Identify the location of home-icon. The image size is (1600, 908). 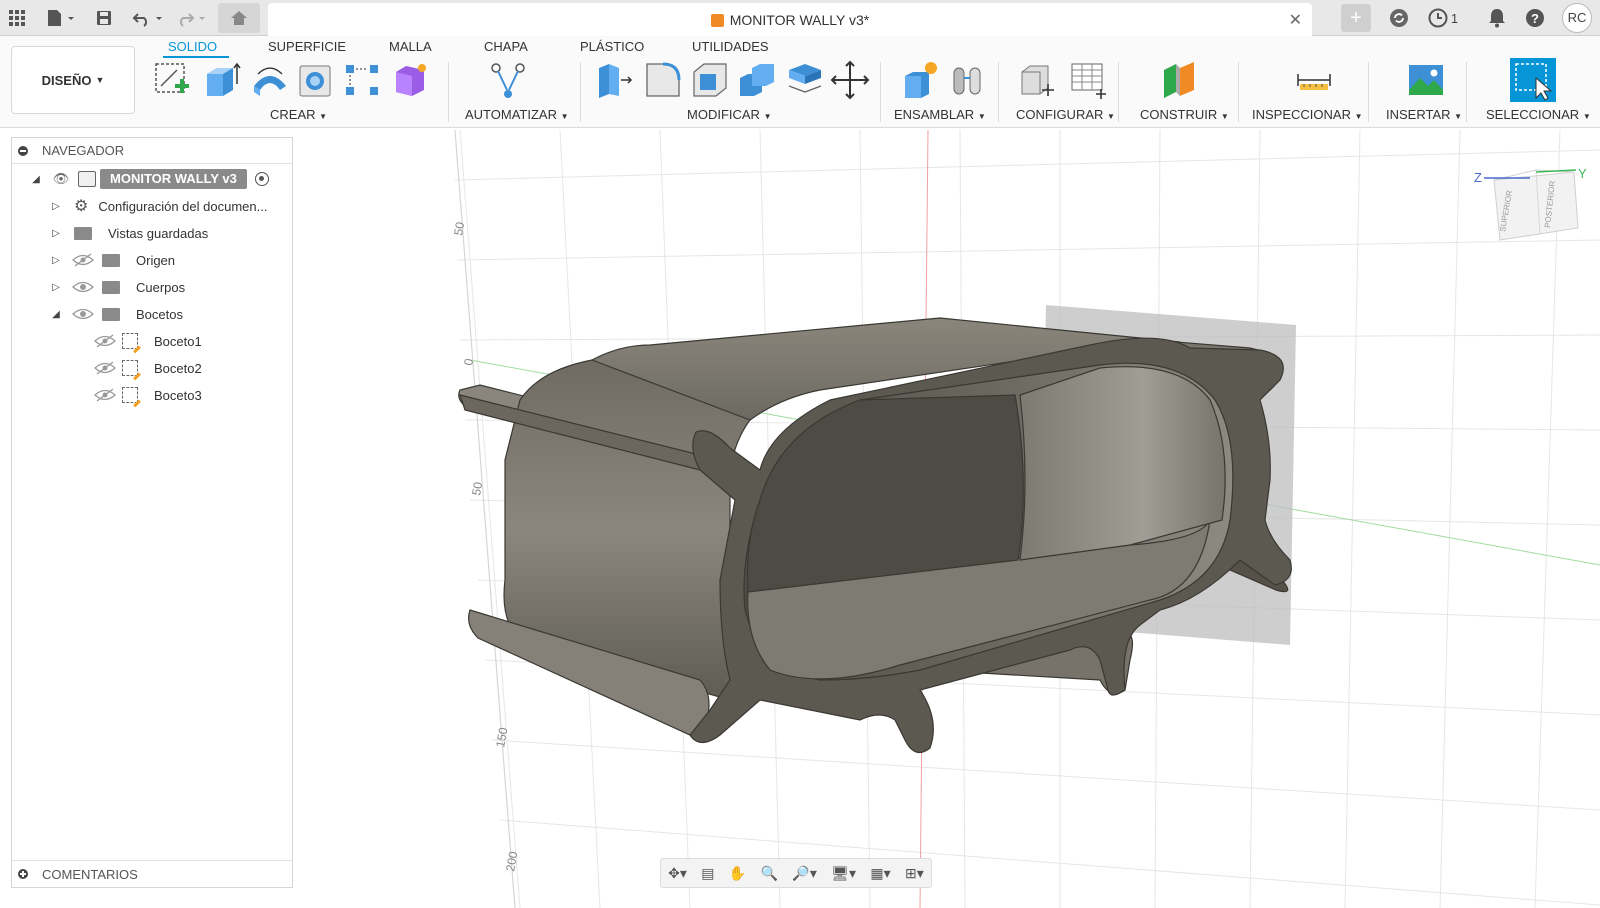
(239, 18).